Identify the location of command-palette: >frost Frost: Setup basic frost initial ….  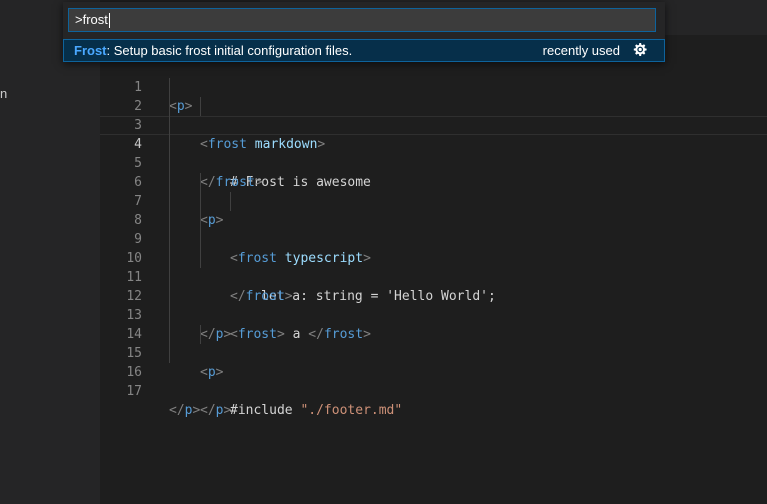
(364, 32).